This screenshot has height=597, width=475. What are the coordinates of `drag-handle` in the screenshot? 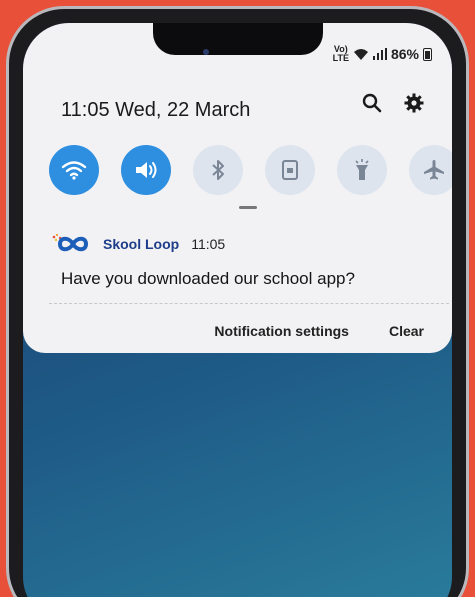 It's located at (248, 207).